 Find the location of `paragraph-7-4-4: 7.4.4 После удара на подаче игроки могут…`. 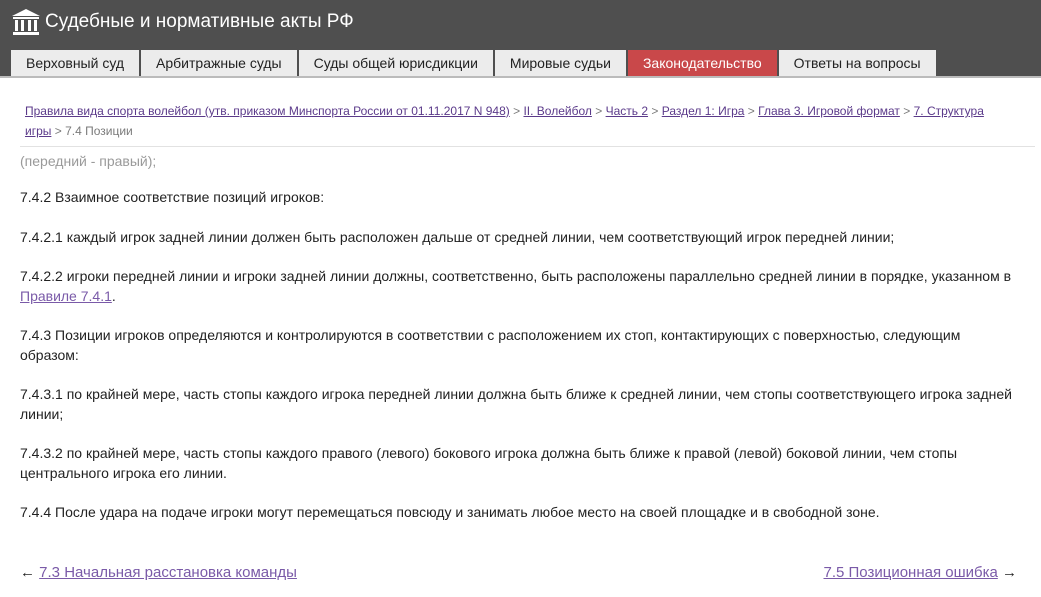

paragraph-7-4-4: 7.4.4 После удара на подаче игроки могут… is located at coordinates (450, 512).